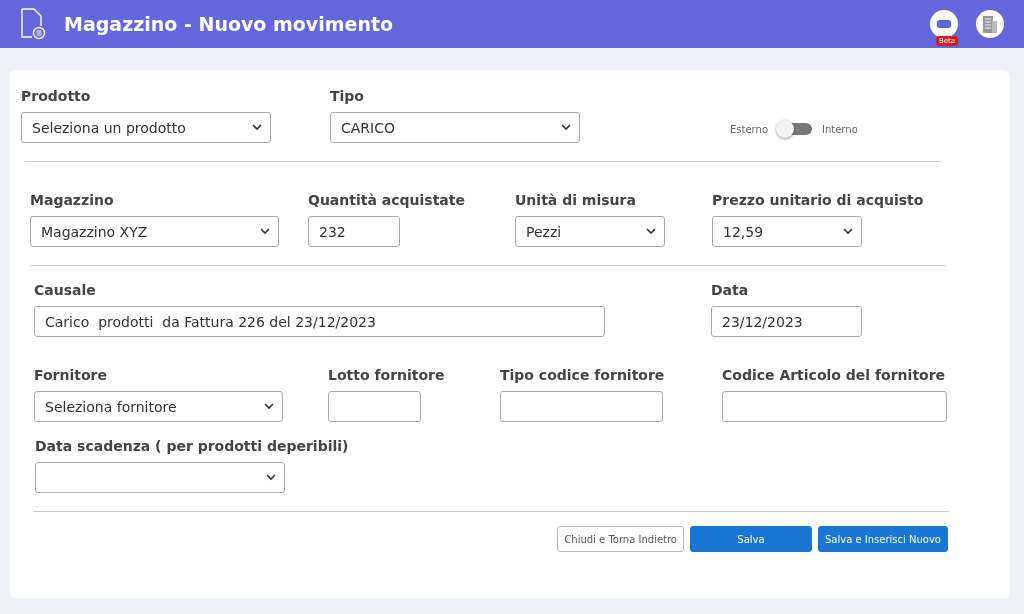  What do you see at coordinates (990, 24) in the screenshot?
I see `building-icon` at bounding box center [990, 24].